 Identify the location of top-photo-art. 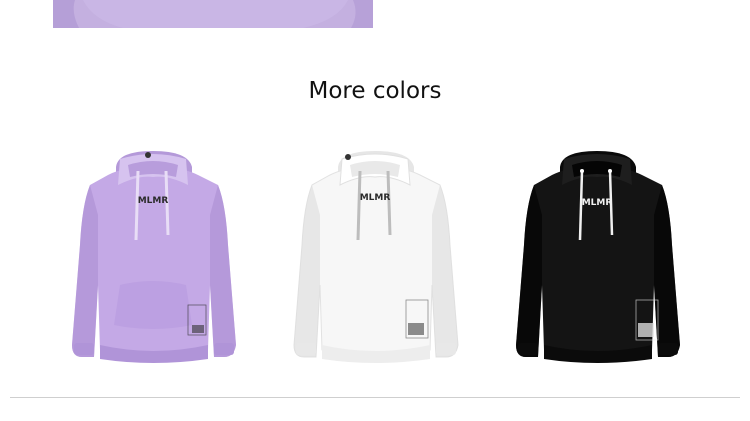
(213, 14).